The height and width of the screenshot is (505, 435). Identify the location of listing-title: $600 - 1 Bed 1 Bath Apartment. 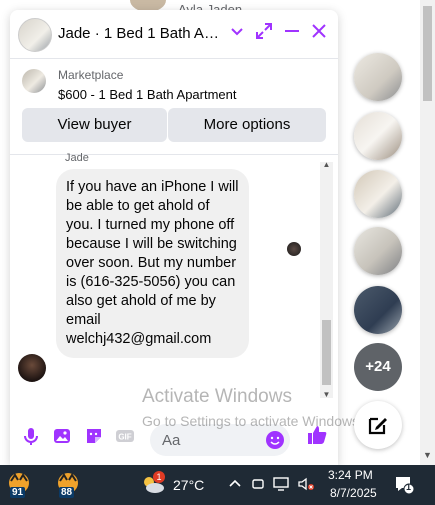
(147, 94).